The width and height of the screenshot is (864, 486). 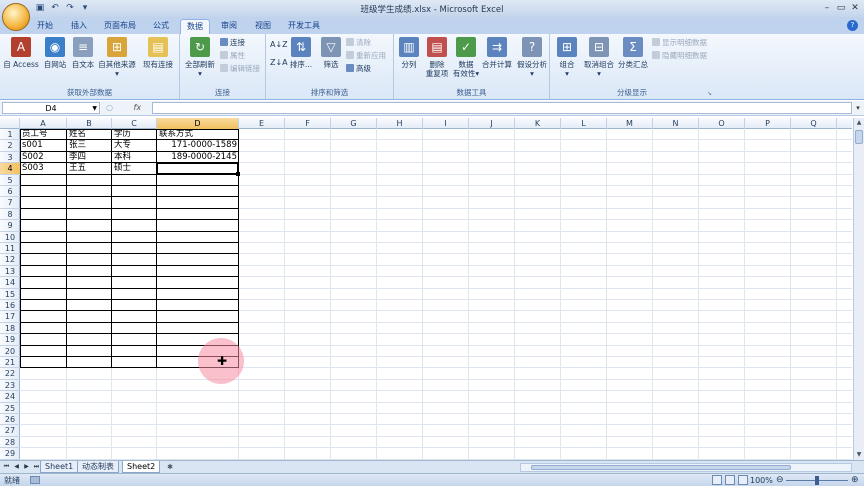 I want to click on sort-ascending-button: A↓Z, so click(x=279, y=45).